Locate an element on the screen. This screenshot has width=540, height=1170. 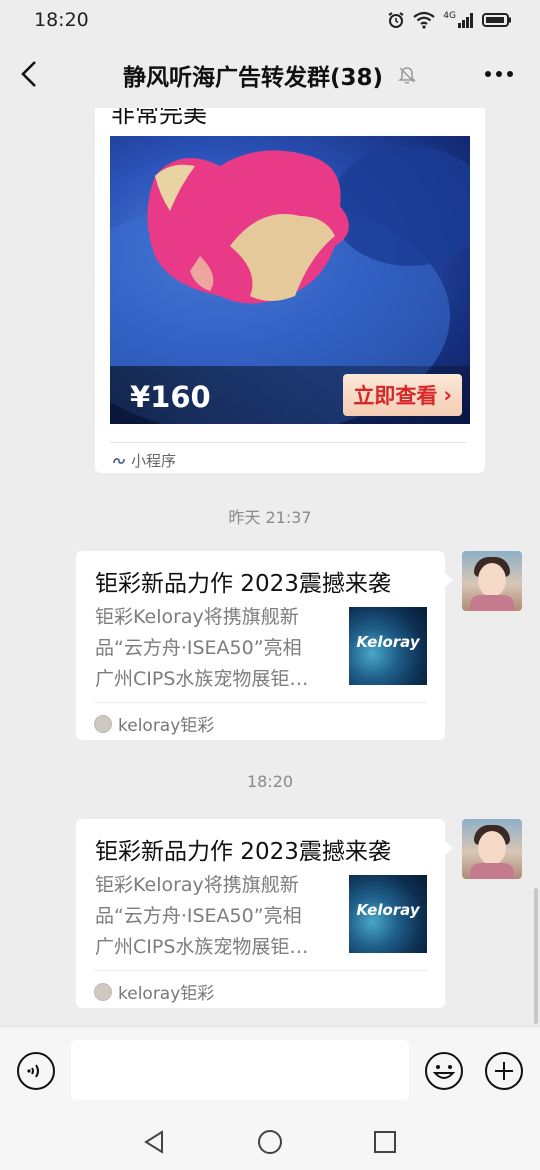
system-navigation-bar is located at coordinates (270, 1141).